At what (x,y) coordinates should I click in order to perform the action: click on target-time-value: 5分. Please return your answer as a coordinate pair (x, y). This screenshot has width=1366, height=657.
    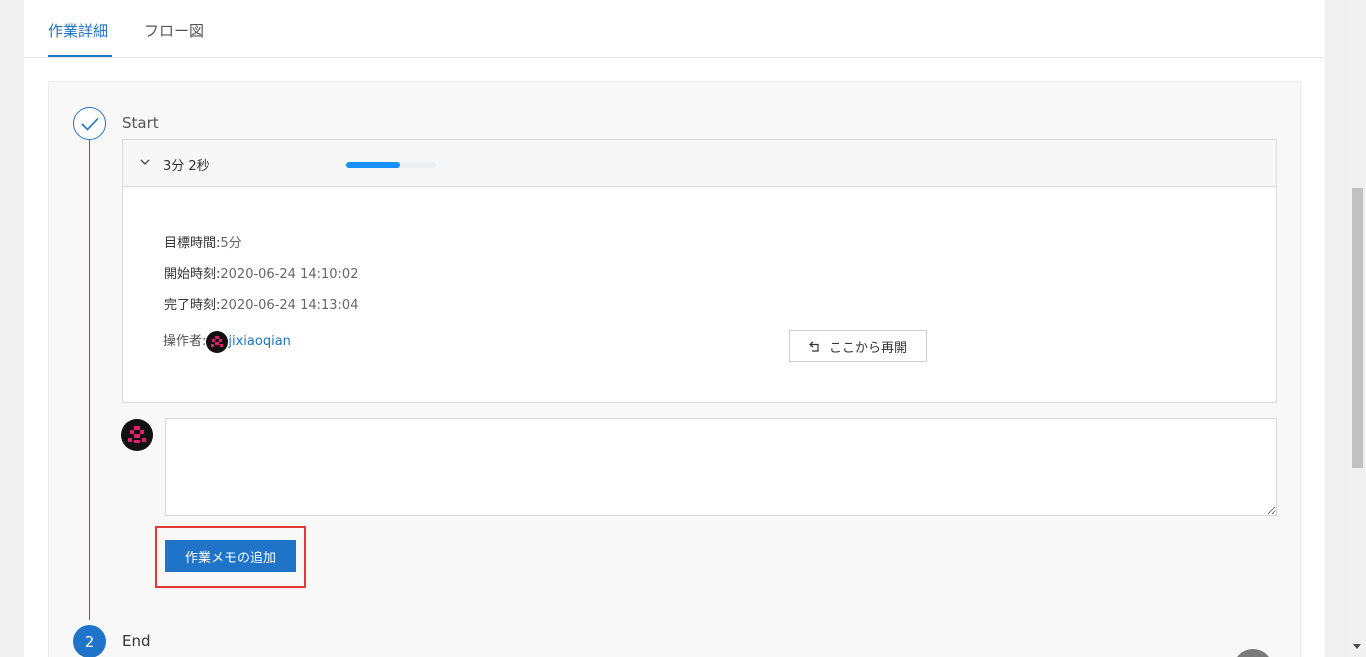
    Looking at the image, I should click on (231, 243).